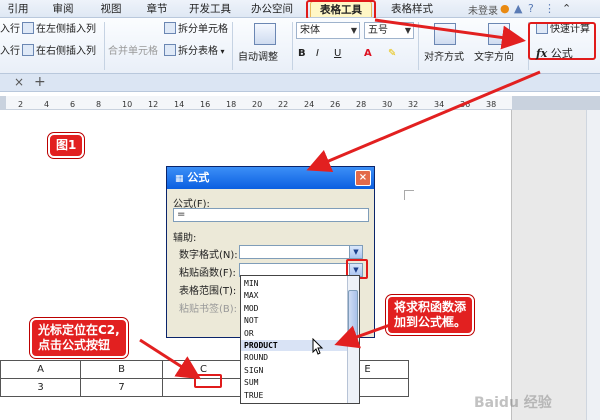  Describe the element at coordinates (450, 34) in the screenshot. I see `arrow-to-formula-button` at that location.